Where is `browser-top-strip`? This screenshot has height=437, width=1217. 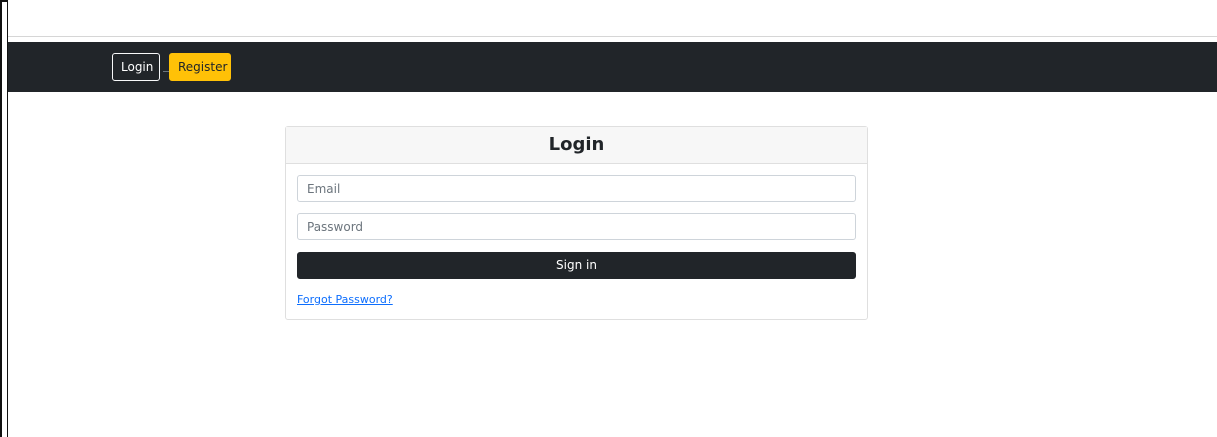
browser-top-strip is located at coordinates (612, 19).